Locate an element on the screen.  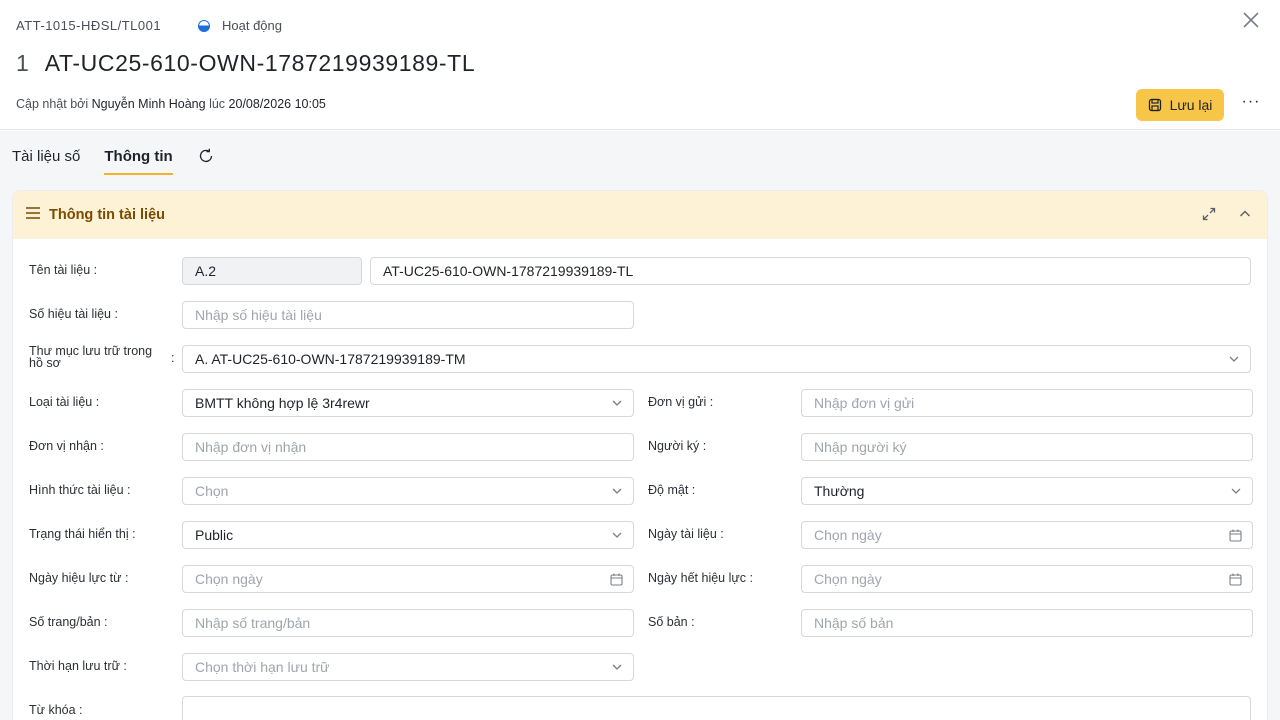
document-date-picker: Chọn ngày is located at coordinates (1027, 535).